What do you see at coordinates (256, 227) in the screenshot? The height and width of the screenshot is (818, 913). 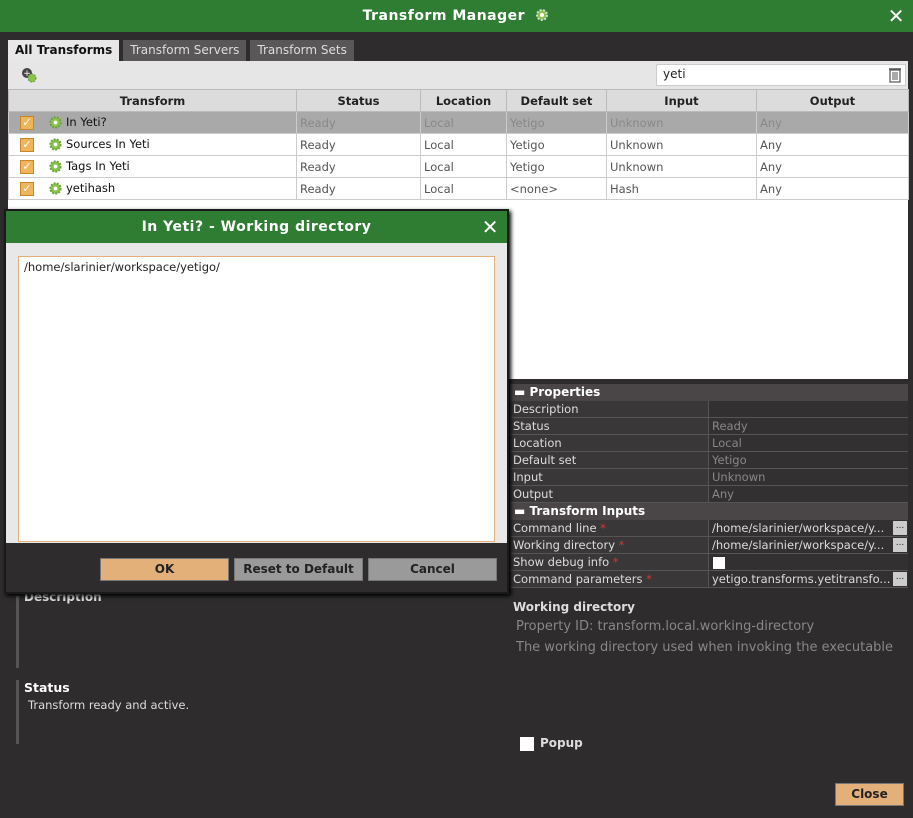 I see `dialog-titlebar: In Yeti? - Working directory ✕` at bounding box center [256, 227].